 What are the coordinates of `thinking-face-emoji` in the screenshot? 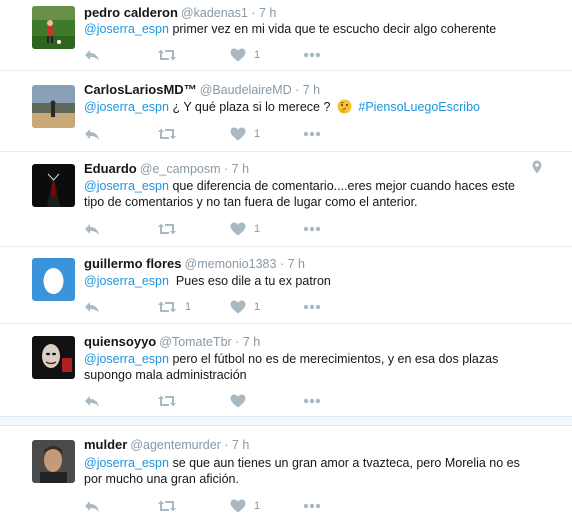 It's located at (344, 108).